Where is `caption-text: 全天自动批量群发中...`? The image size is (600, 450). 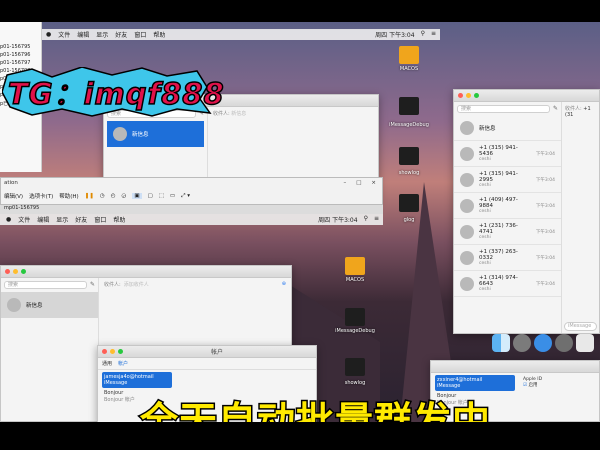
caption-text: 全天自动批量群发中... is located at coordinates (338, 410).